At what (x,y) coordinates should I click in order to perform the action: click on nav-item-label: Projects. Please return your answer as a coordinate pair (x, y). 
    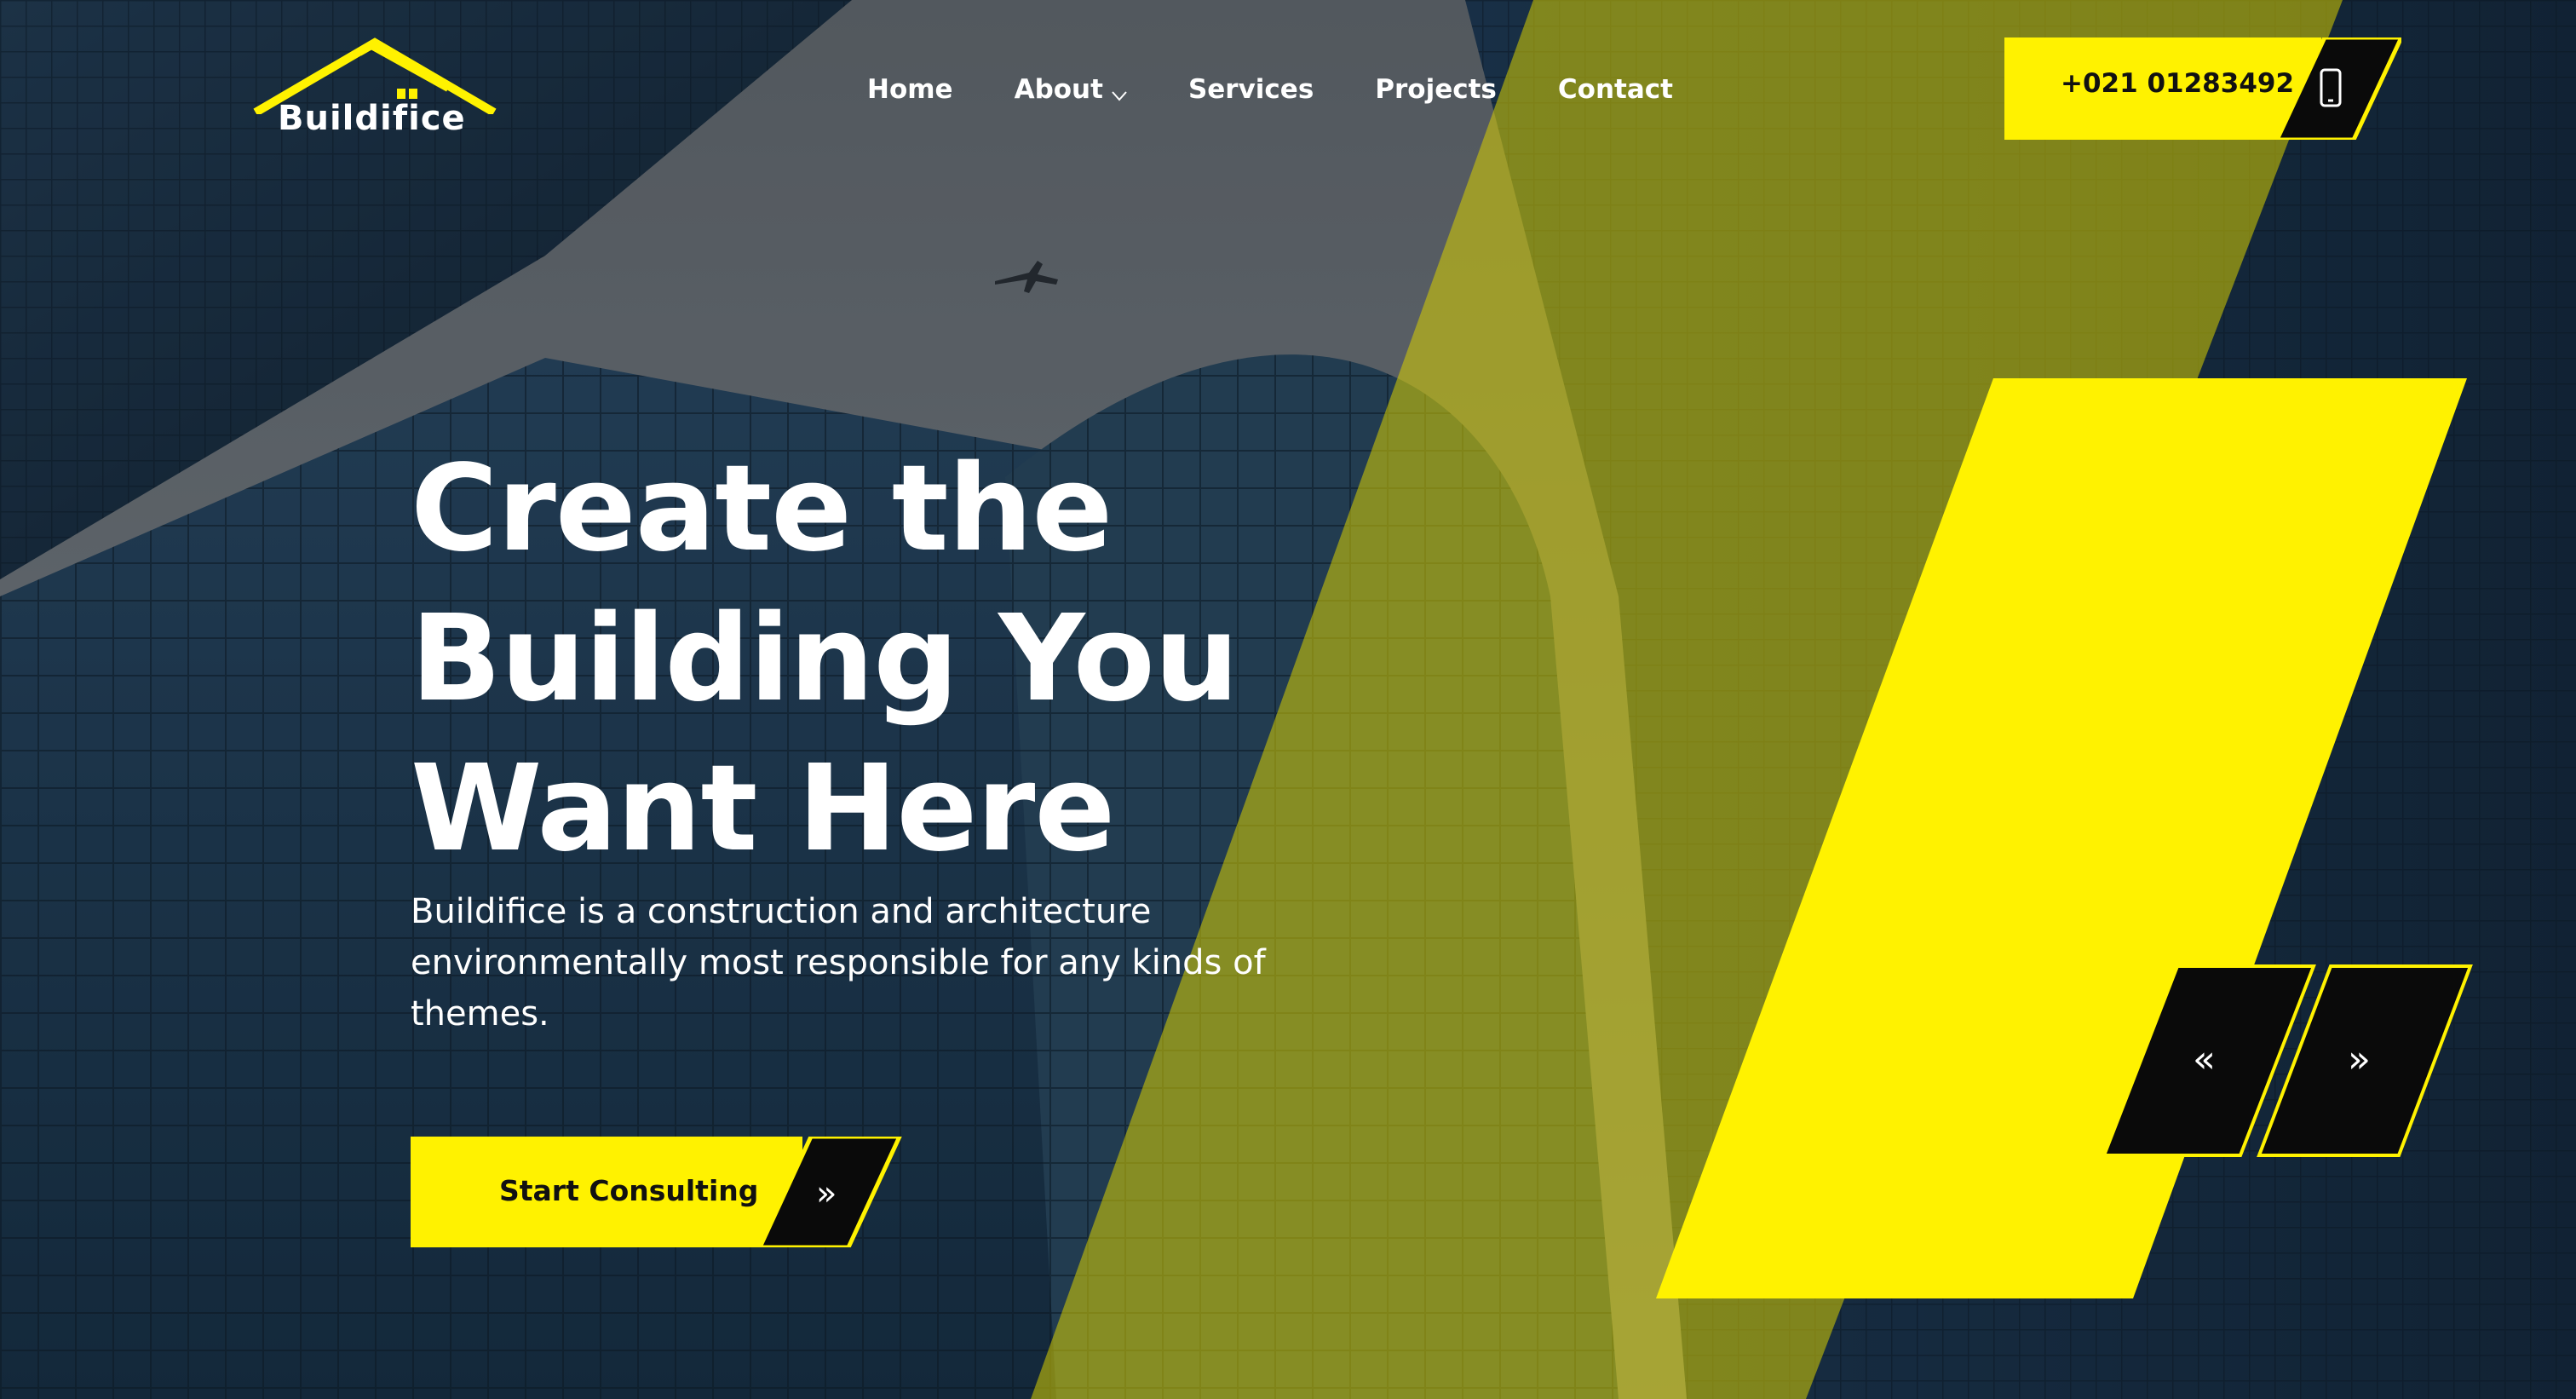
    Looking at the image, I should click on (1436, 89).